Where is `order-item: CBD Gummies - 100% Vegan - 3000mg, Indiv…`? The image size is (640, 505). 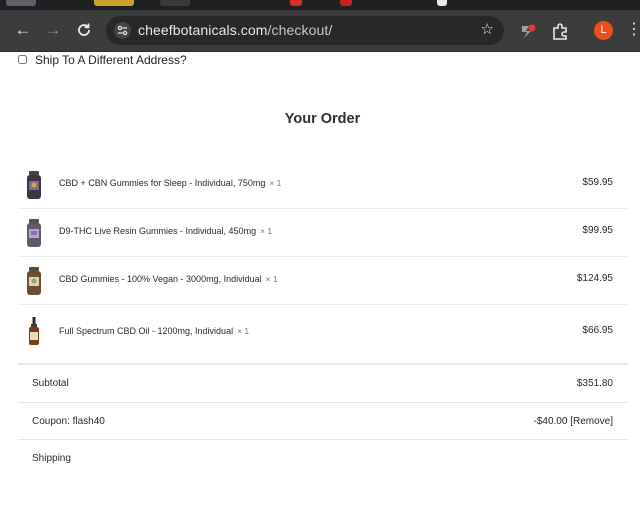 order-item: CBD Gummies - 100% Vegan - 3000mg, Indiv… is located at coordinates (323, 281).